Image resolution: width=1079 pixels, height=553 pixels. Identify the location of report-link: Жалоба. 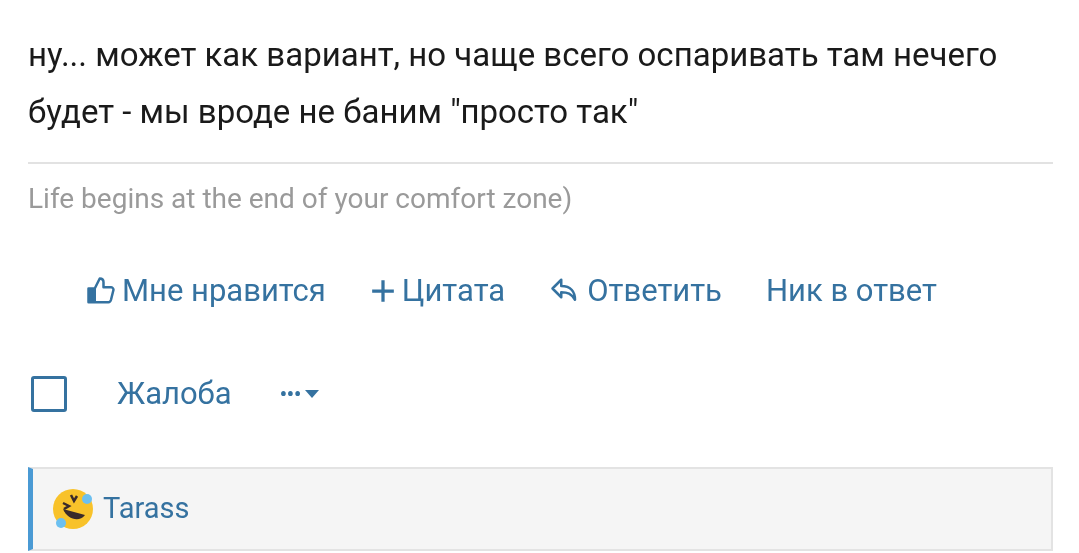
(174, 393).